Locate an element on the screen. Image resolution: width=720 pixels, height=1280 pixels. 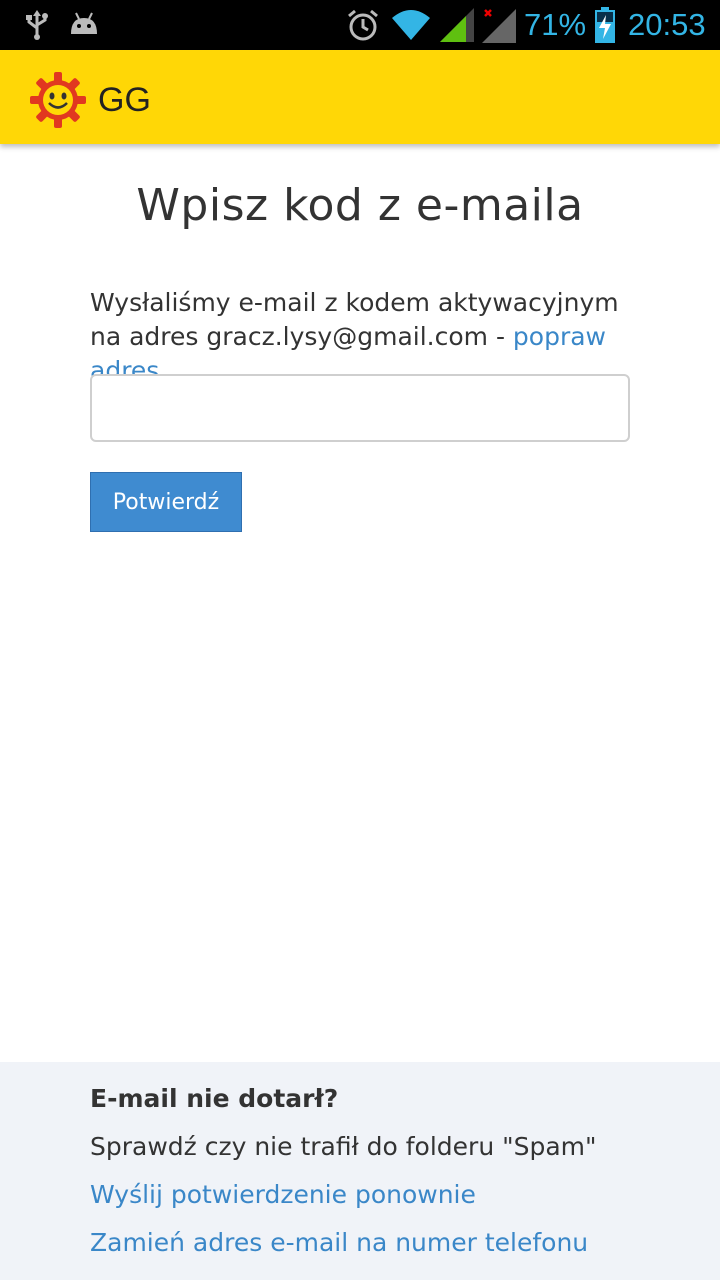
status-bar: 71% 20:53 is located at coordinates (360, 25).